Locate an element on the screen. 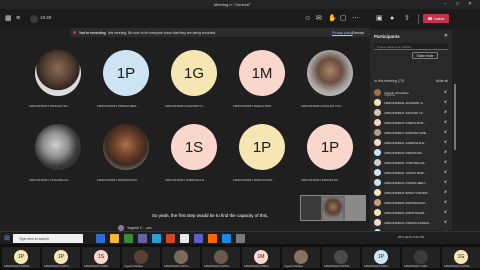 The width and height of the screenshot is (480, 270). close-panel-icon: ✕ is located at coordinates (446, 36).